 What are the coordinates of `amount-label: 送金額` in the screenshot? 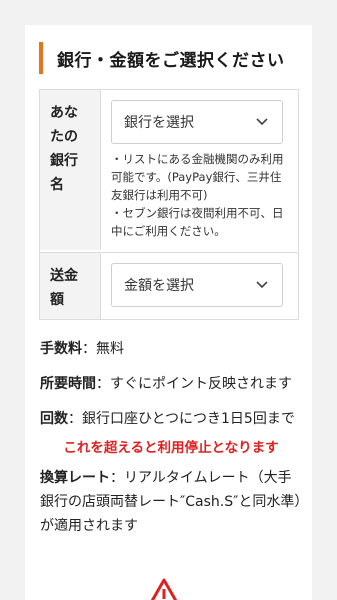 It's located at (70, 286).